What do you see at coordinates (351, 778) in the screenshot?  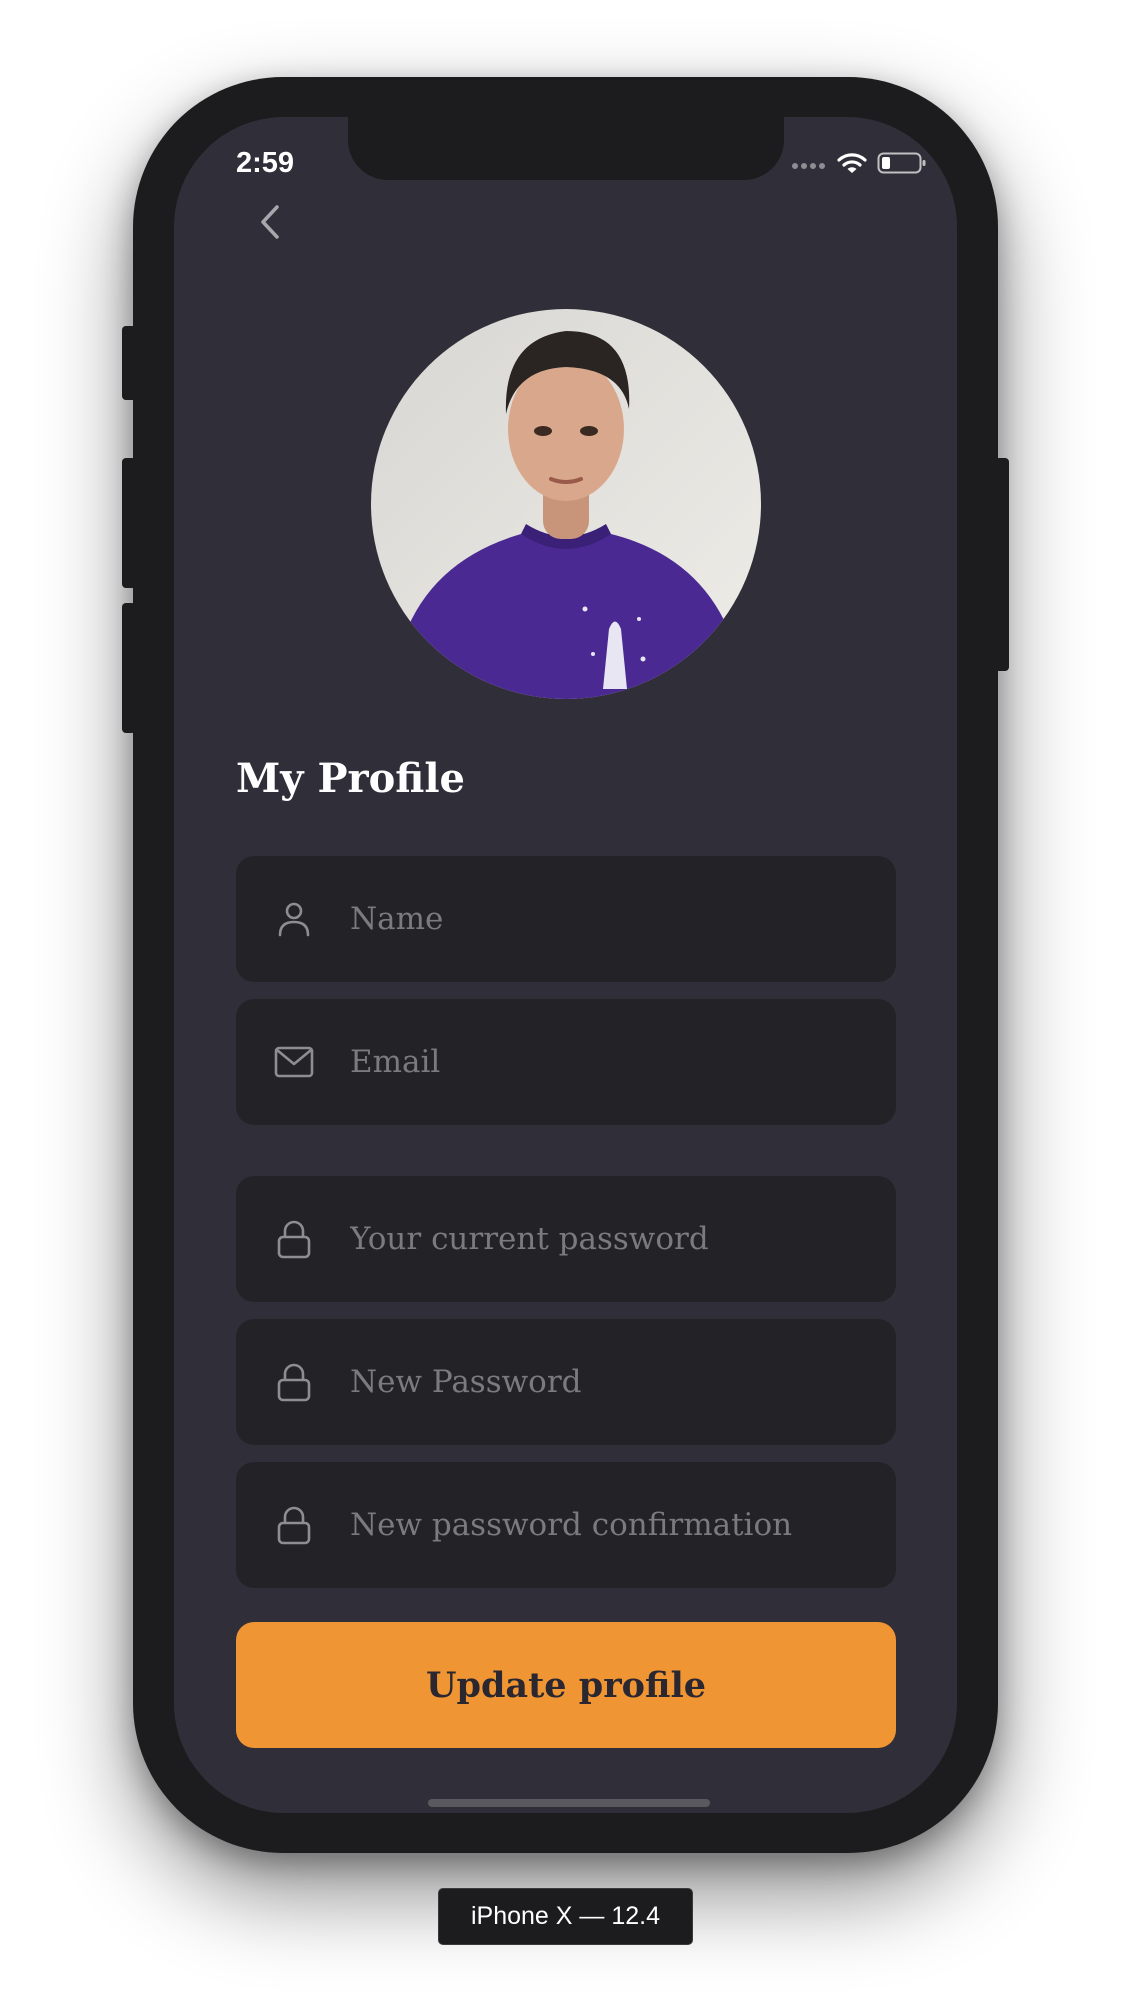 I see `page-title: My Profile` at bounding box center [351, 778].